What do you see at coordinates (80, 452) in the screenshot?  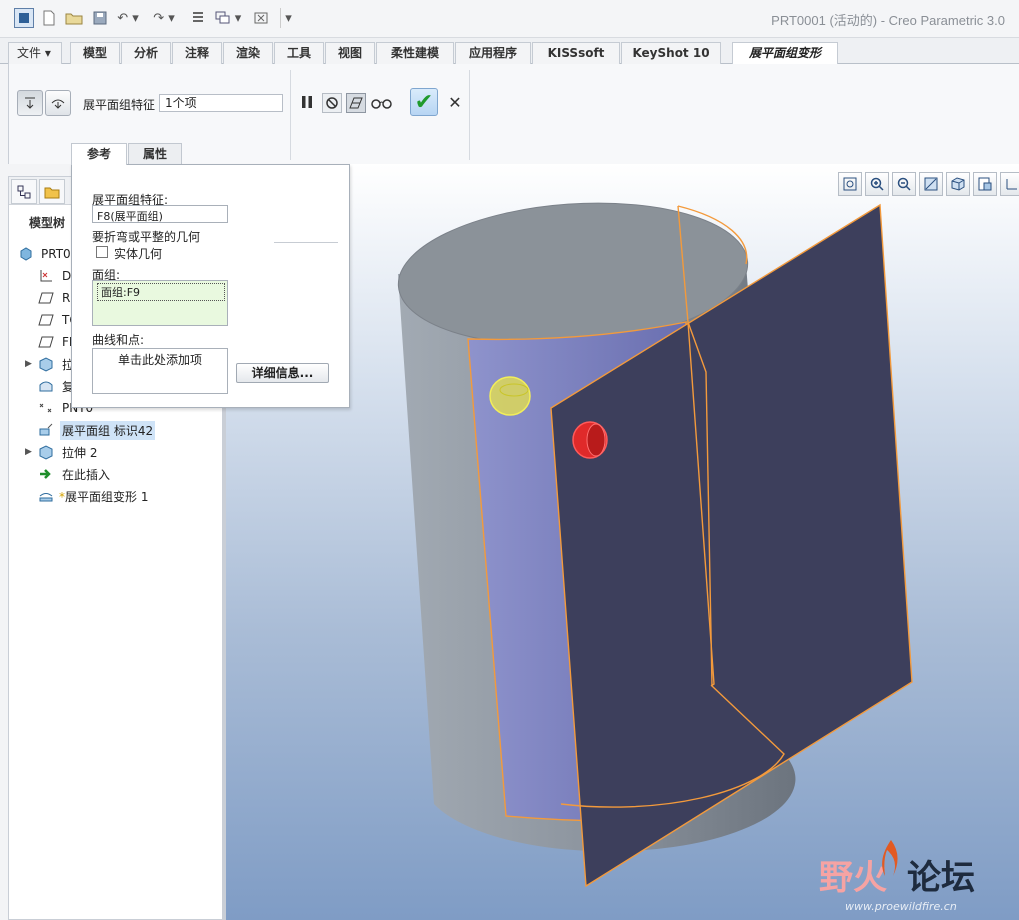 I see `tree-item-label: 拉伸 2` at bounding box center [80, 452].